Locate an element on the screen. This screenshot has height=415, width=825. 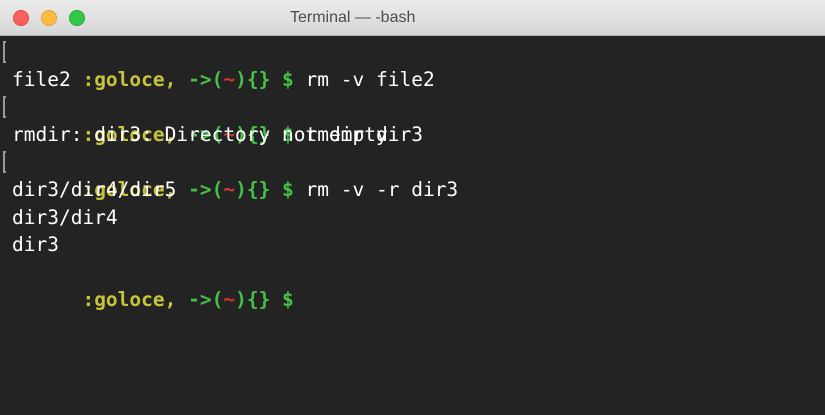
prompt-arrow: ->( is located at coordinates (200, 300).